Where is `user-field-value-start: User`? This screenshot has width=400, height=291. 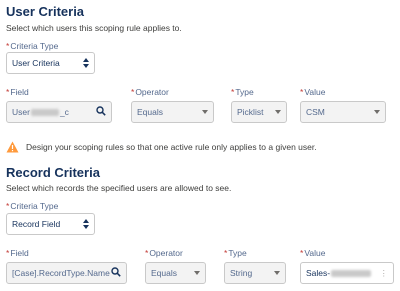 user-field-value-start: User is located at coordinates (21, 112).